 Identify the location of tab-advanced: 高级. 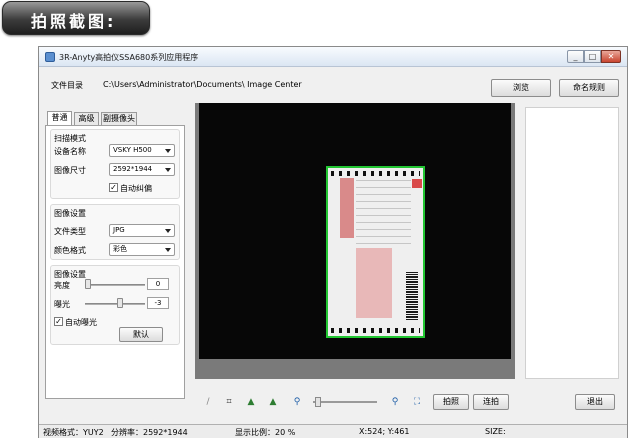
(86, 118).